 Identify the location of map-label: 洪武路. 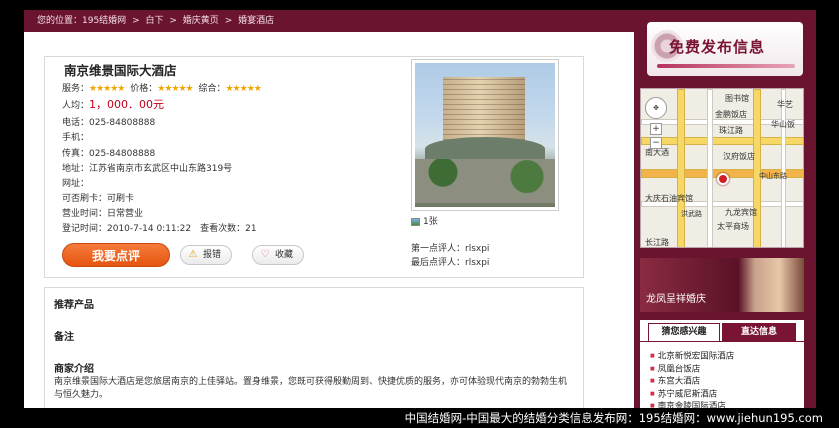
(691, 214).